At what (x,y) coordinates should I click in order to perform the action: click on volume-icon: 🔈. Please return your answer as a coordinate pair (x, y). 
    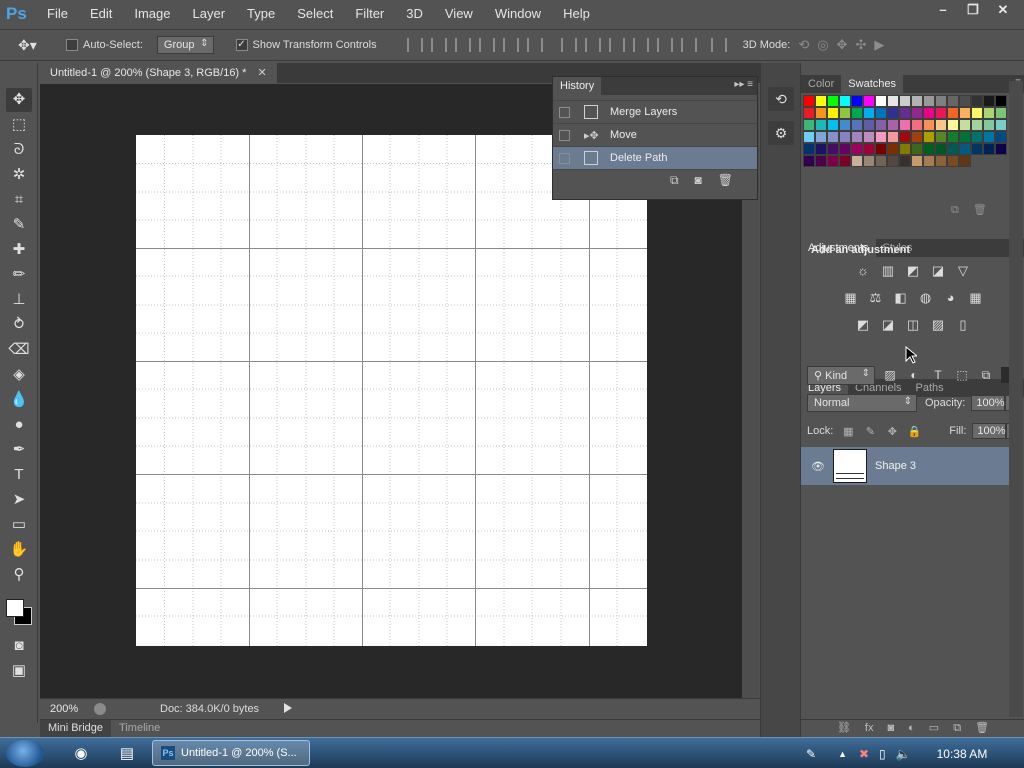
    Looking at the image, I should click on (903, 754).